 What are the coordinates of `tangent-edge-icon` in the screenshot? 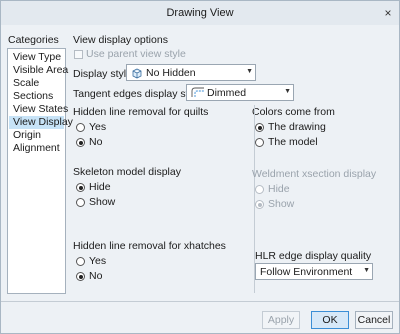 It's located at (197, 92).